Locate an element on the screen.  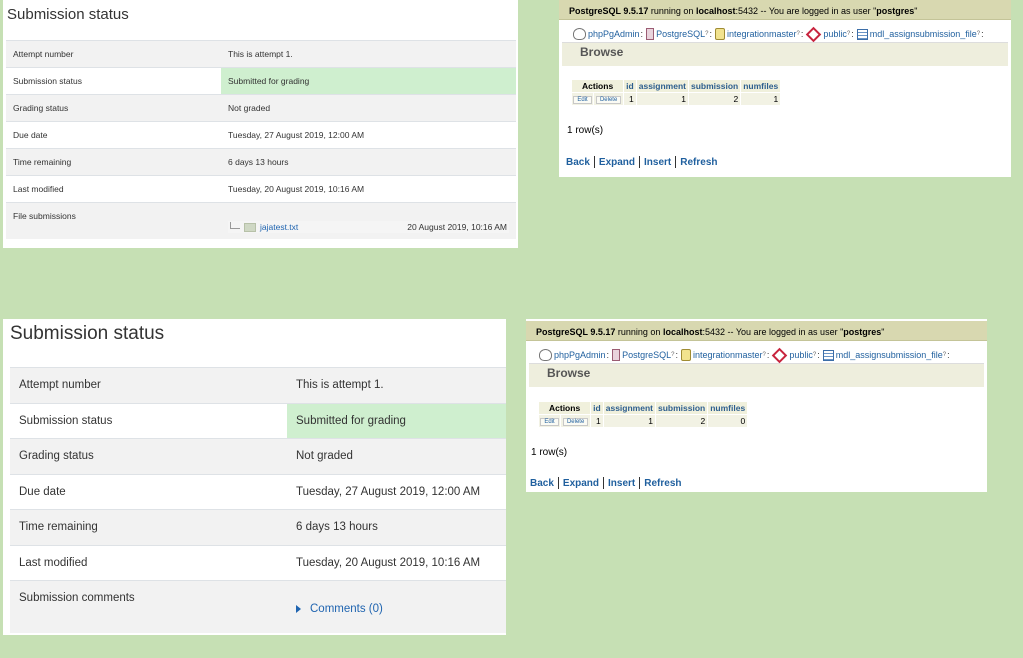
delete-cell: Delete is located at coordinates (576, 421).